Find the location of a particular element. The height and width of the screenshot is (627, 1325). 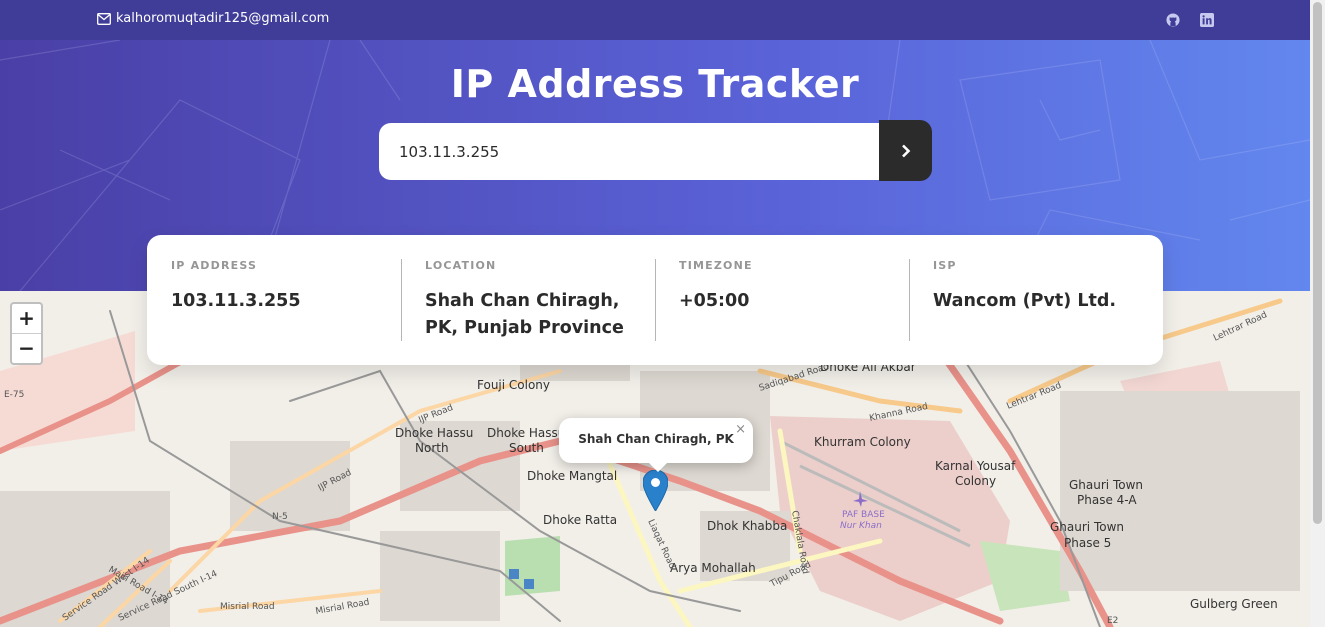

location-line-1: Shah Chan Chiragh, is located at coordinates (522, 301).